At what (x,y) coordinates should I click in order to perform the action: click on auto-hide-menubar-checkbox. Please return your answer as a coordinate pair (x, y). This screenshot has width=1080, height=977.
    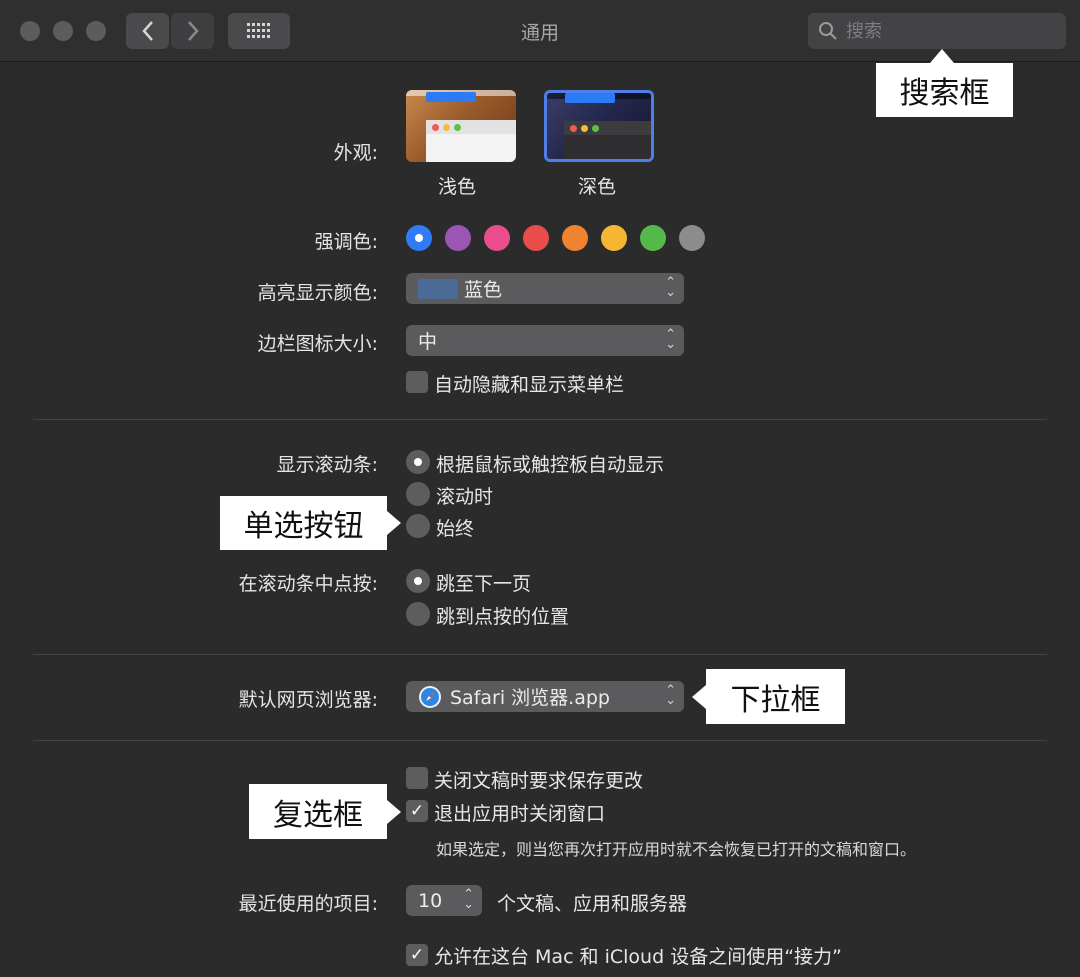
    Looking at the image, I should click on (417, 382).